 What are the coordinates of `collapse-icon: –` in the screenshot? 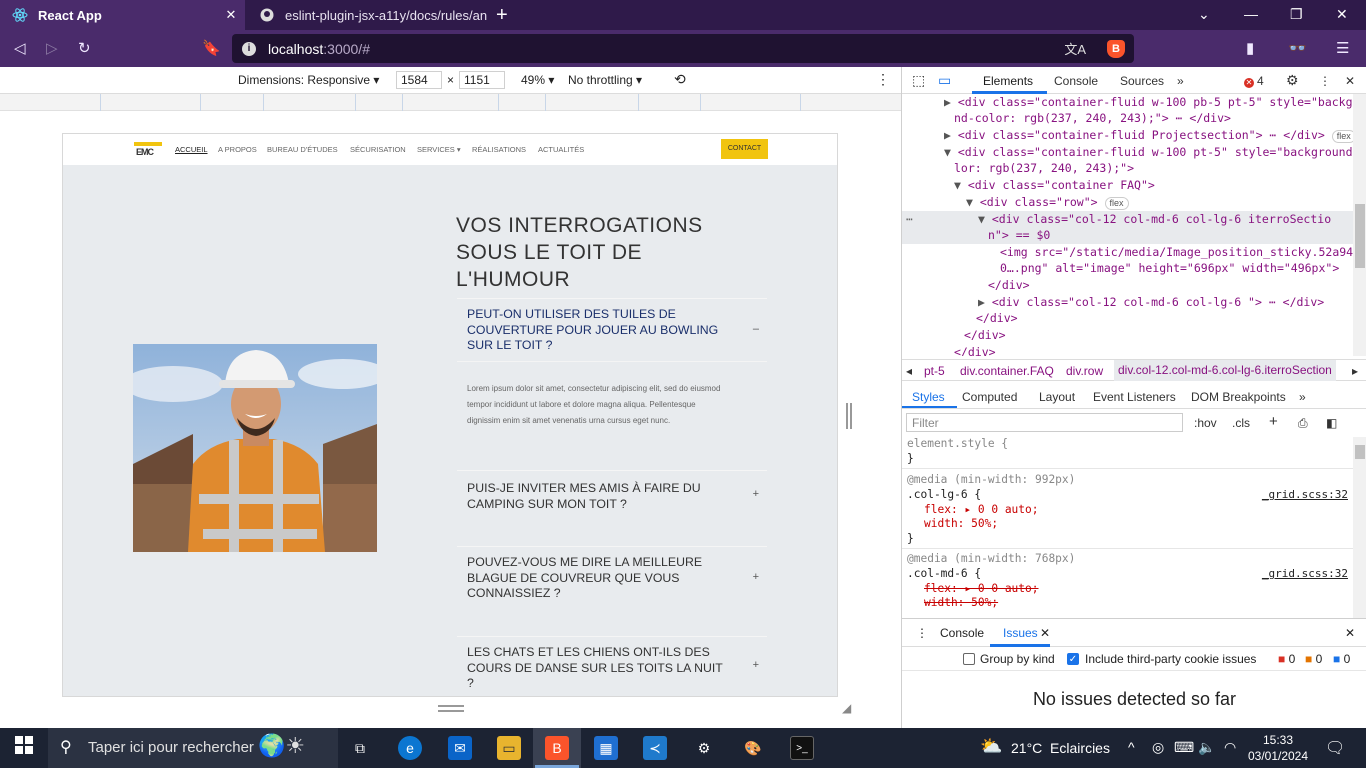 It's located at (756, 329).